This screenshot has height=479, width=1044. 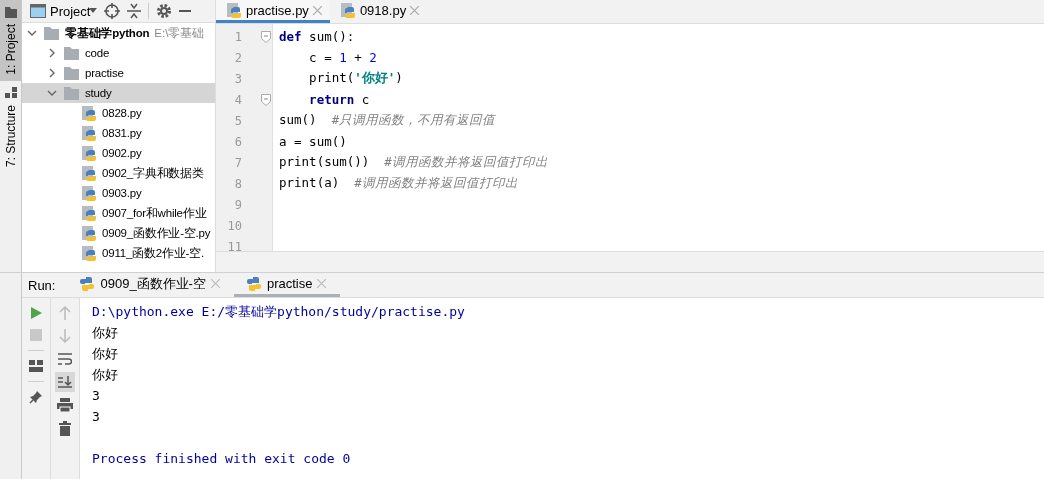 What do you see at coordinates (237, 162) in the screenshot?
I see `line-number: 7` at bounding box center [237, 162].